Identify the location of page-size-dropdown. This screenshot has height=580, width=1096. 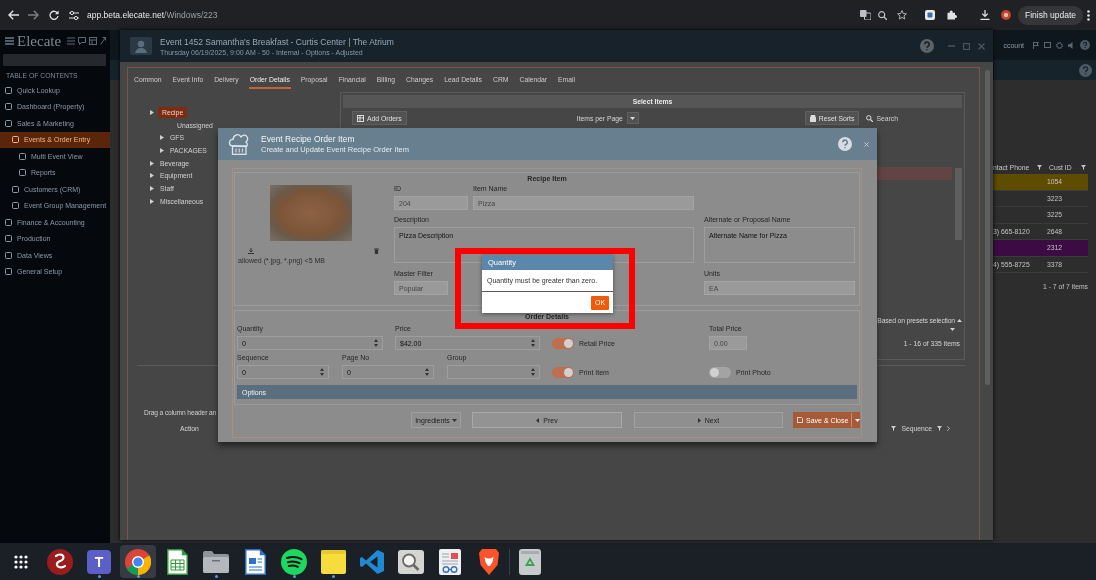
(632, 118).